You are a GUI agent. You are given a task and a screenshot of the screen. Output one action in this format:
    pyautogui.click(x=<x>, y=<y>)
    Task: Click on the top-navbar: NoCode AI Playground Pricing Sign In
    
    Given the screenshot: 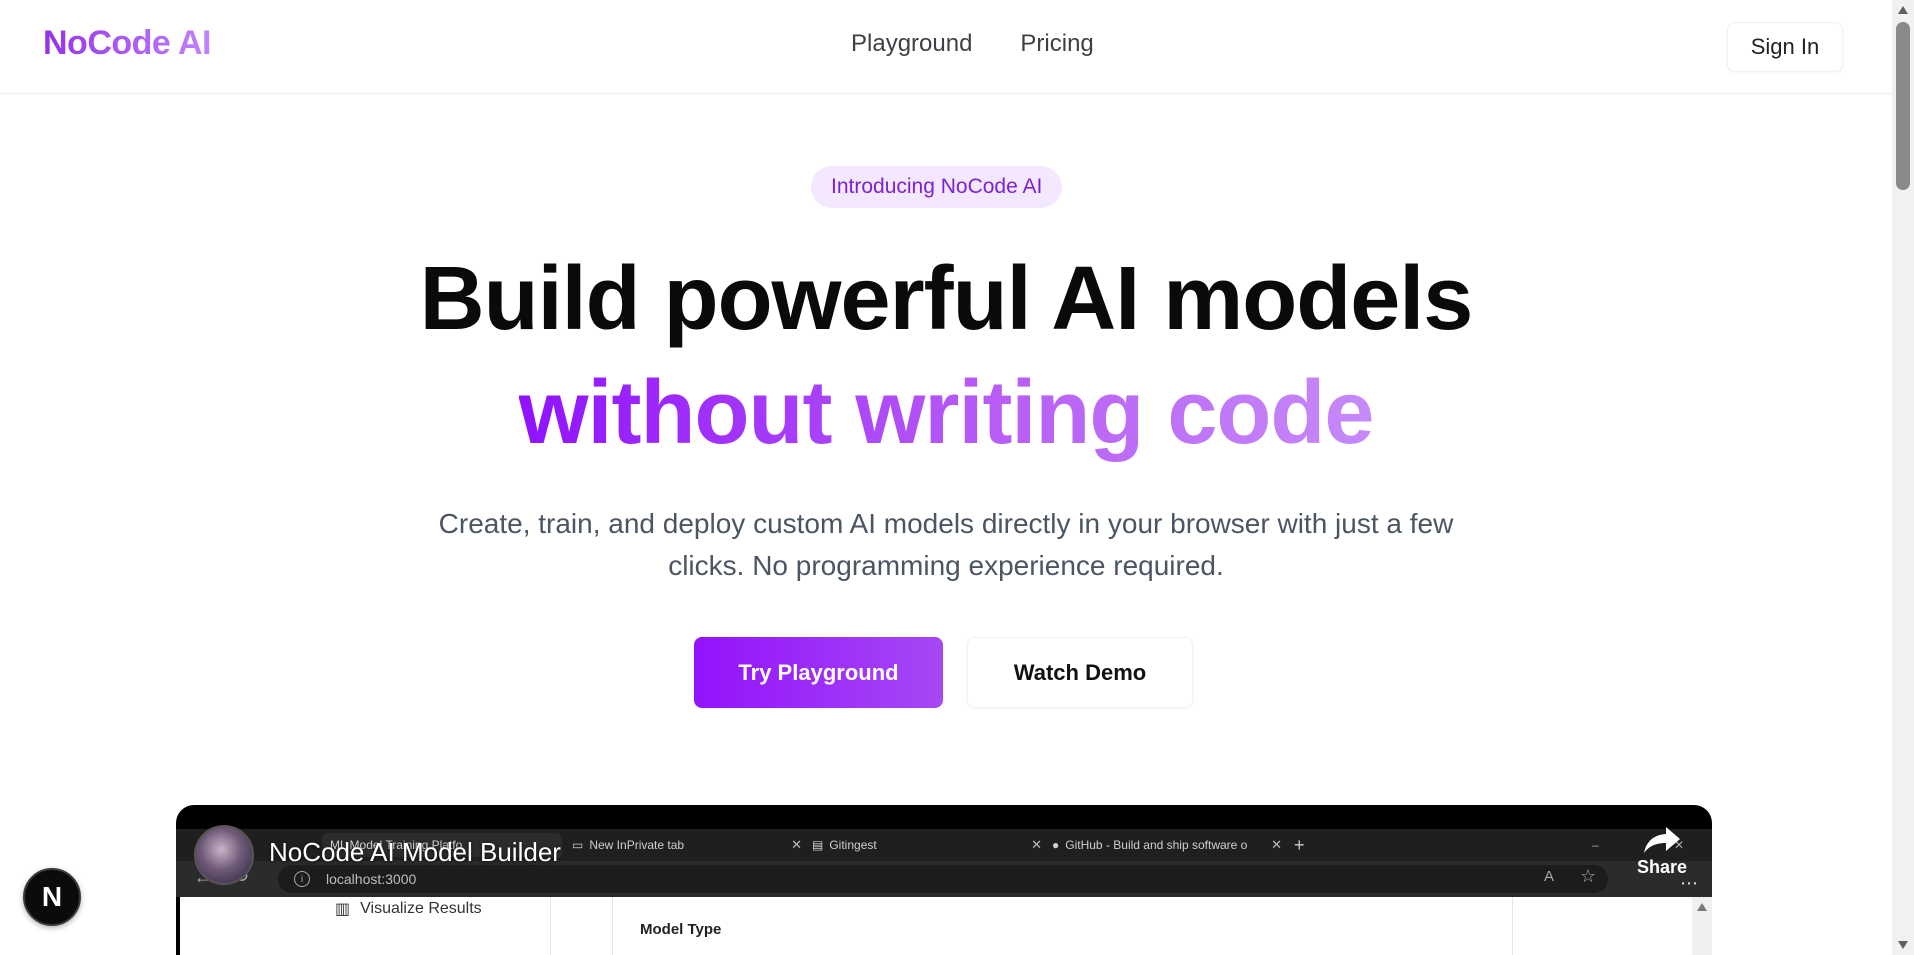 What is the action you would take?
    pyautogui.click(x=946, y=47)
    